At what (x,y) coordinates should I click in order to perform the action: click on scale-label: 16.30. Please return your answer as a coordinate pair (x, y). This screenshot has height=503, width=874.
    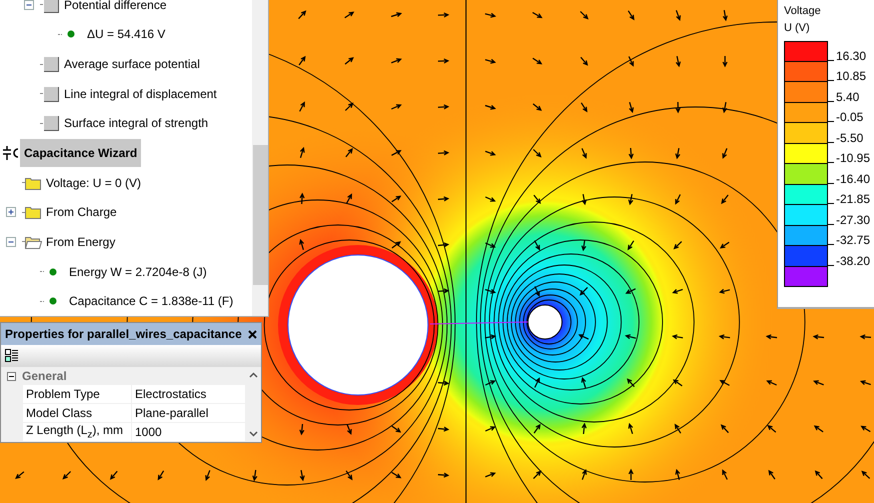
    Looking at the image, I should click on (851, 56).